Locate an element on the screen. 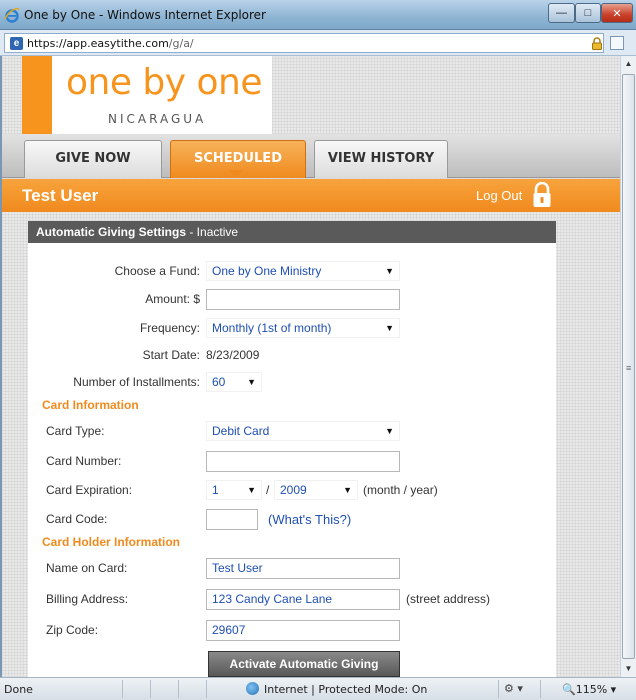 The image size is (636, 700). card-code-label: Card Code: is located at coordinates (77, 519).